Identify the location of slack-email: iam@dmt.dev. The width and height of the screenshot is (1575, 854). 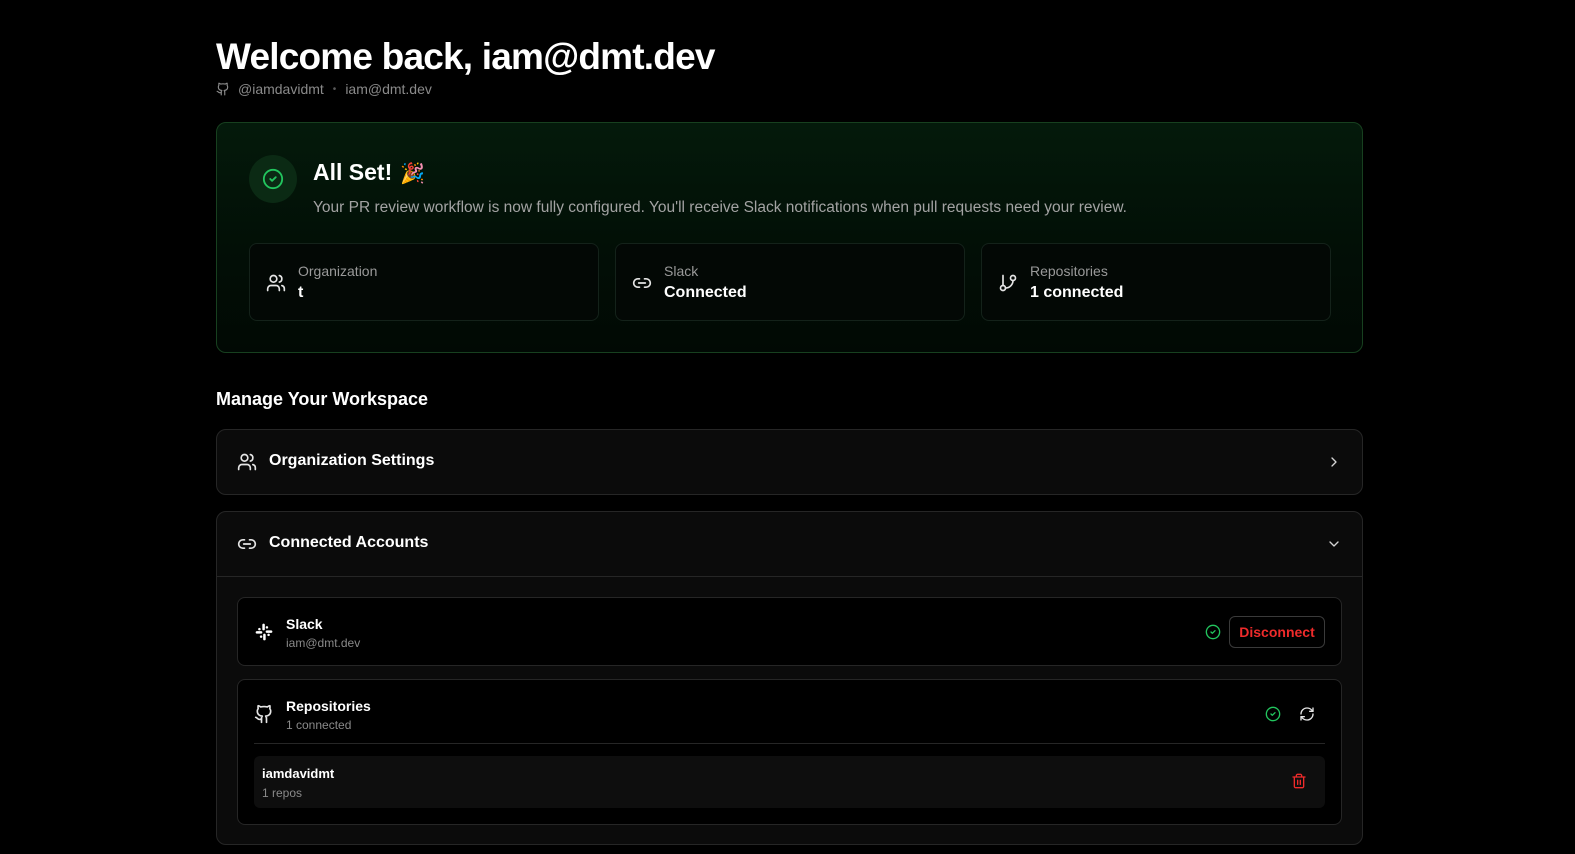
(323, 643).